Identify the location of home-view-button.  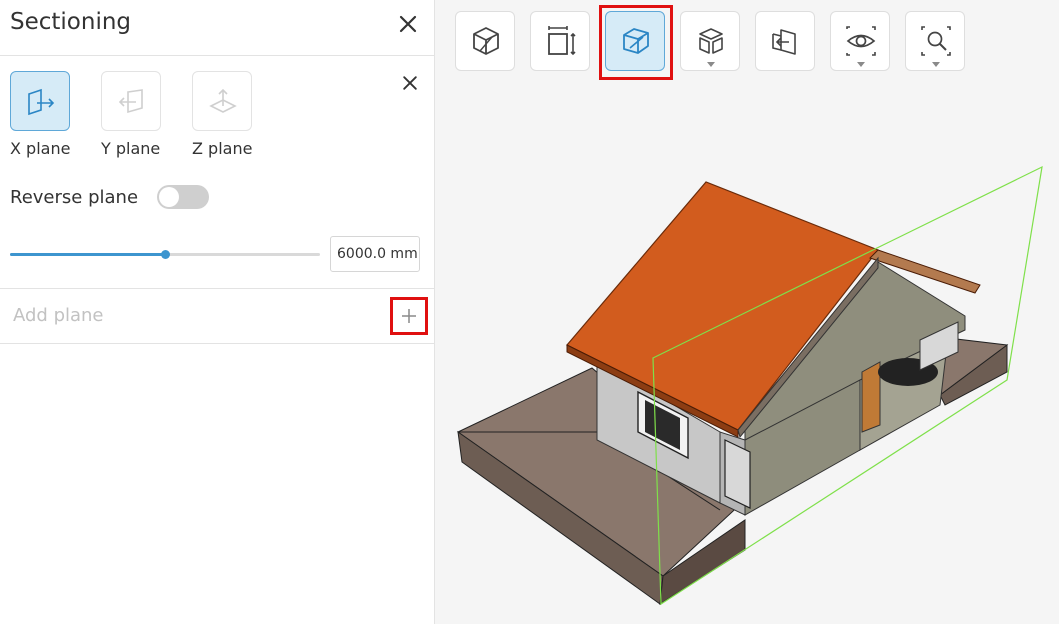
(485, 41).